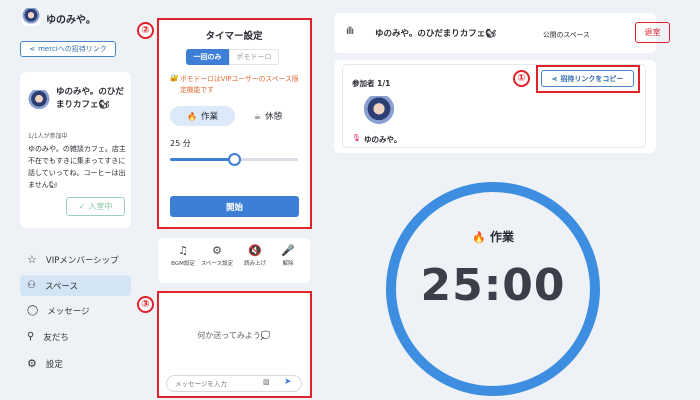 The height and width of the screenshot is (400, 700). Describe the element at coordinates (521, 78) in the screenshot. I see `annotation-1: ①` at that location.